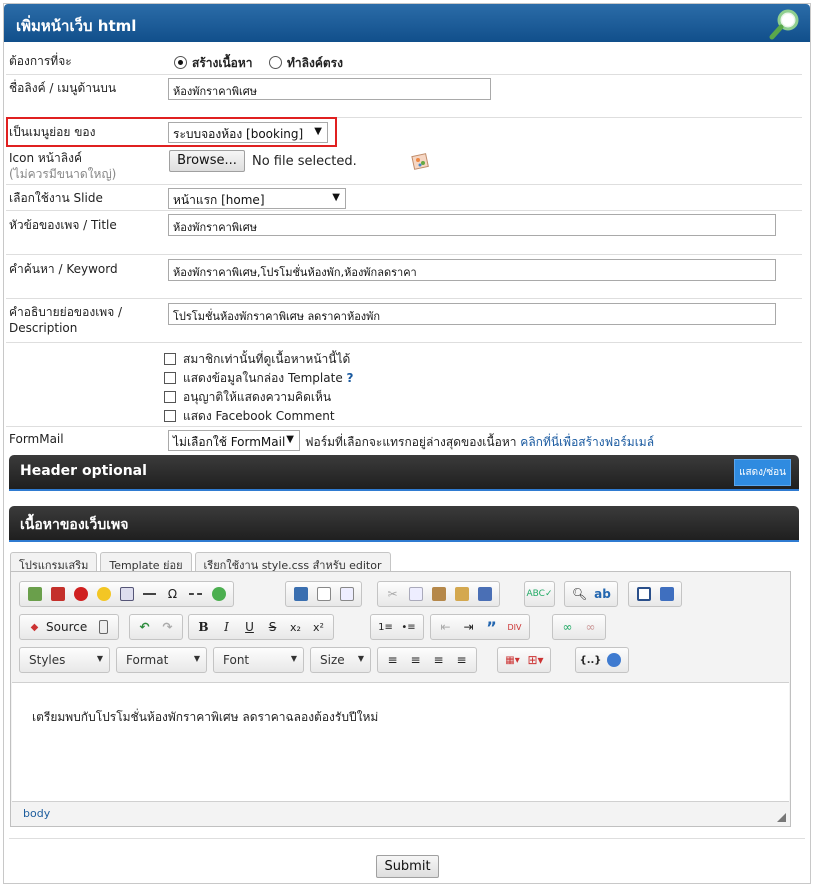 Image resolution: width=815 pixels, height=884 pixels. Describe the element at coordinates (63, 174) in the screenshot. I see `icon-hint: (ไม่ควรมีขนาดใหญ่)` at that location.